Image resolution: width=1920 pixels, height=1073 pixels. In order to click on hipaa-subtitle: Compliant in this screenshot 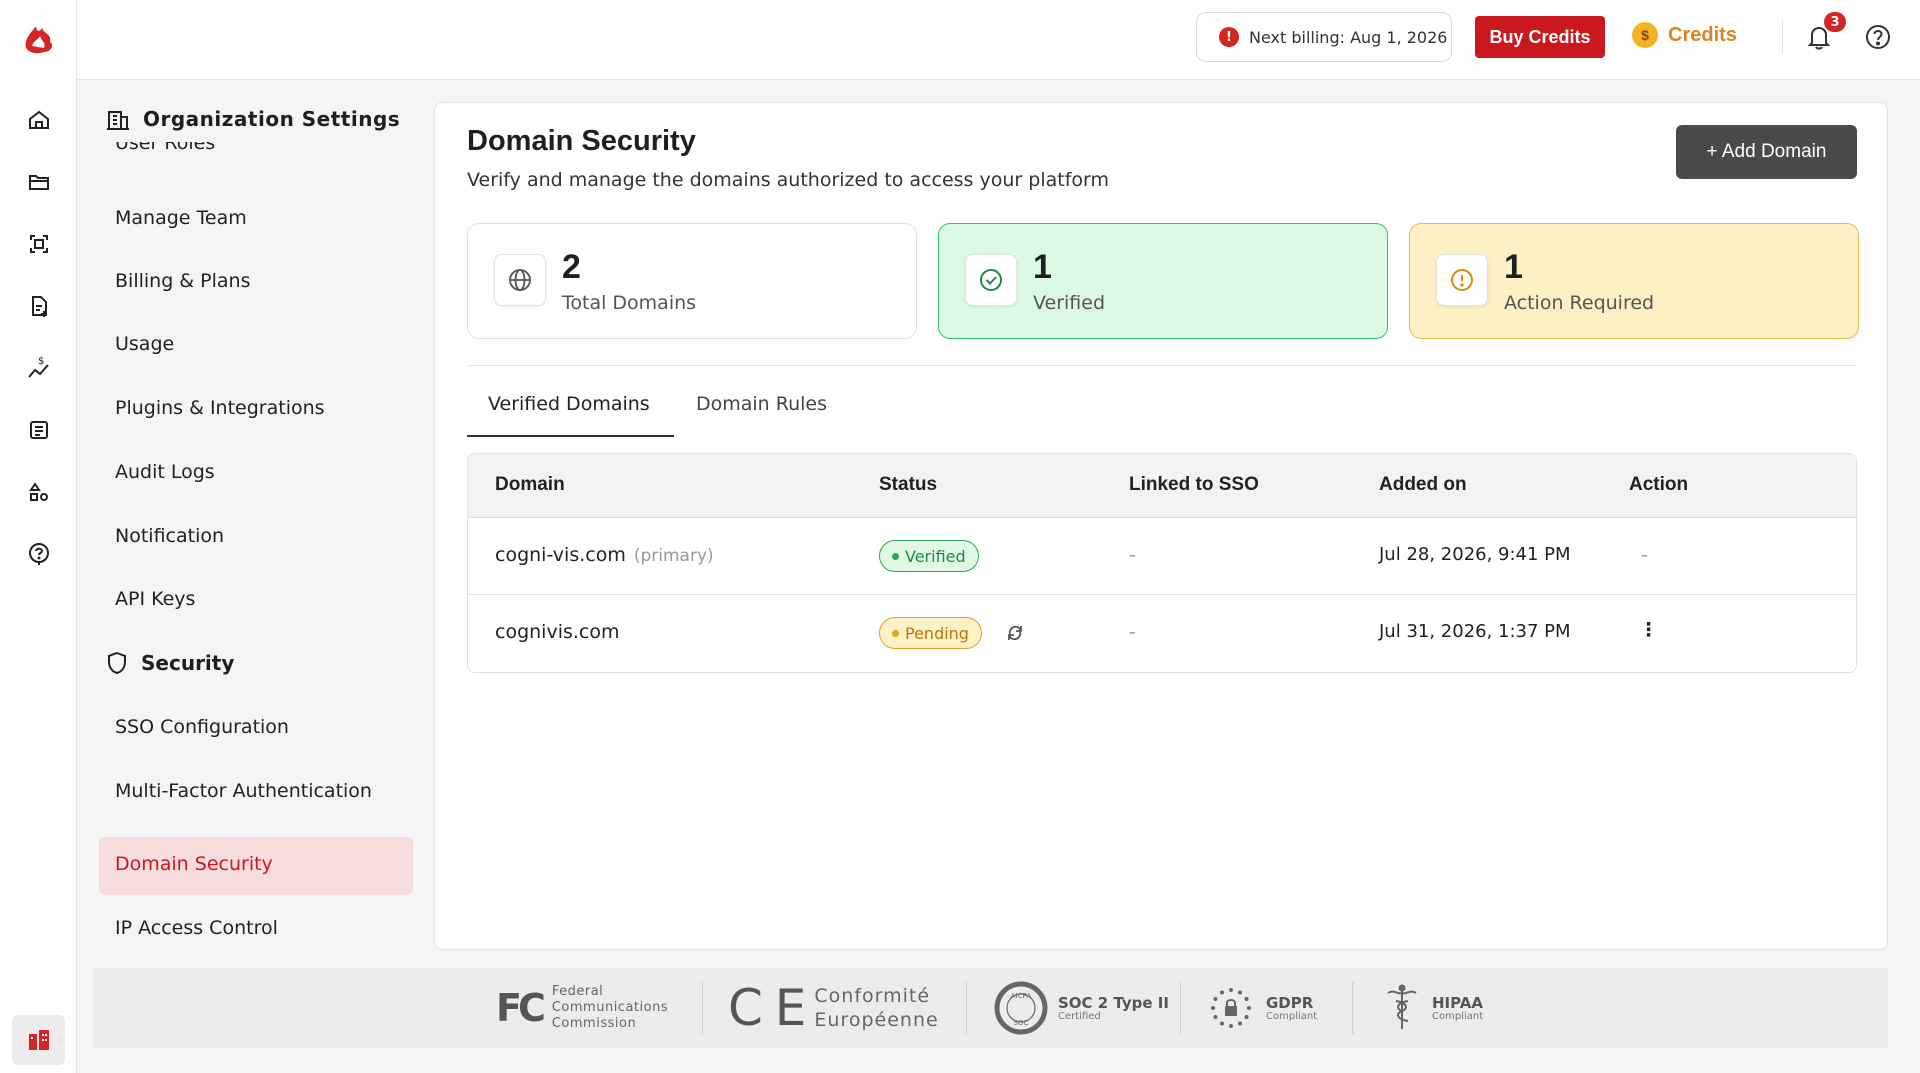, I will do `click(1458, 1016)`.